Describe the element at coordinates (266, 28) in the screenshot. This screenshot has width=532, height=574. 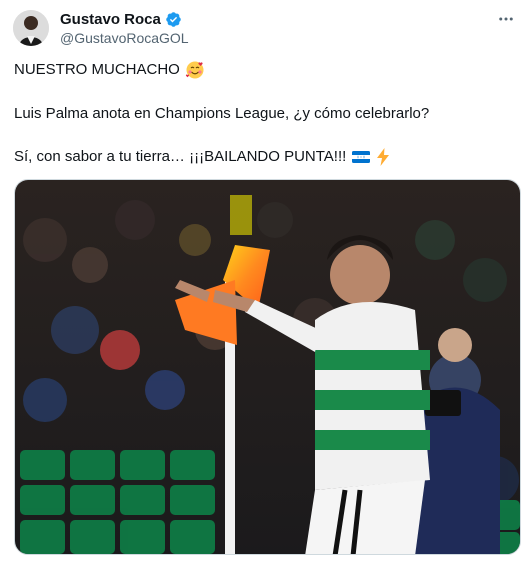
I see `post-header: Gustavo Roca @GustavoRocaGOL` at that location.